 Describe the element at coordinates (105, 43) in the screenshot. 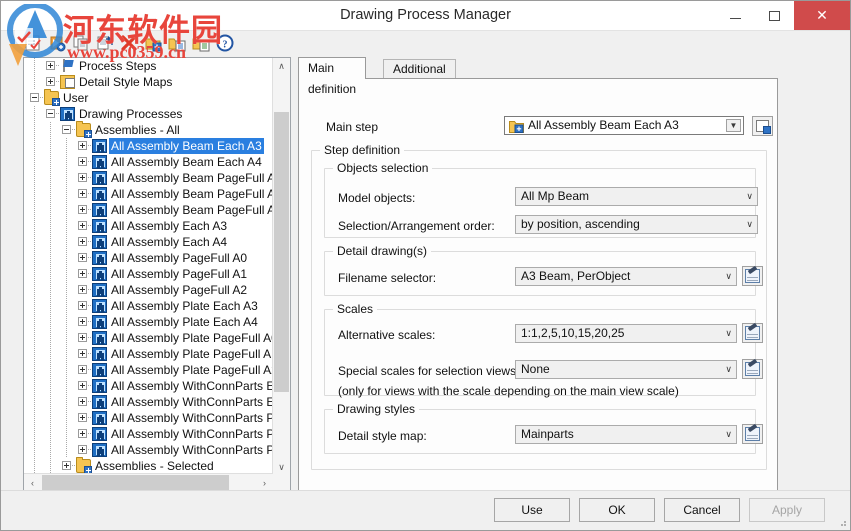

I see `paste-icon` at that location.